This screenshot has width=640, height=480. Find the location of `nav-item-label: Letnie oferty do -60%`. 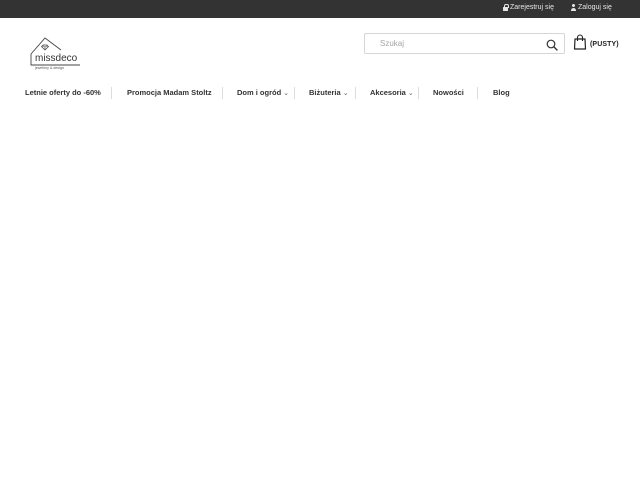

nav-item-label: Letnie oferty do -60% is located at coordinates (63, 92).